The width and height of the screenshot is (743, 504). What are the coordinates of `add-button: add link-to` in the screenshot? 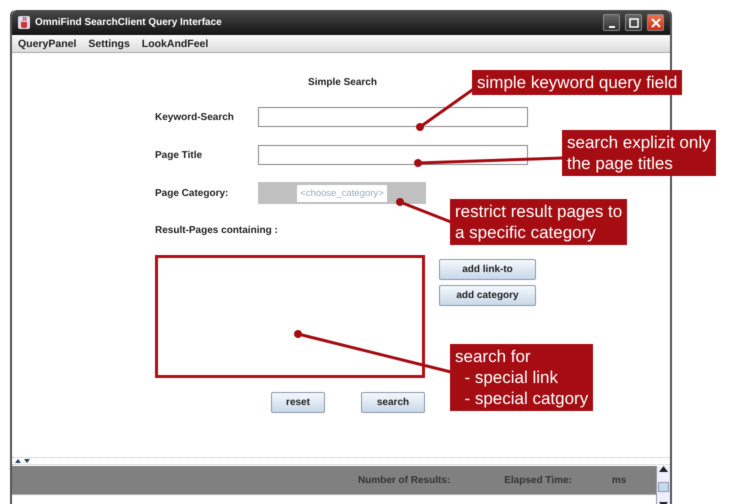 It's located at (487, 269).